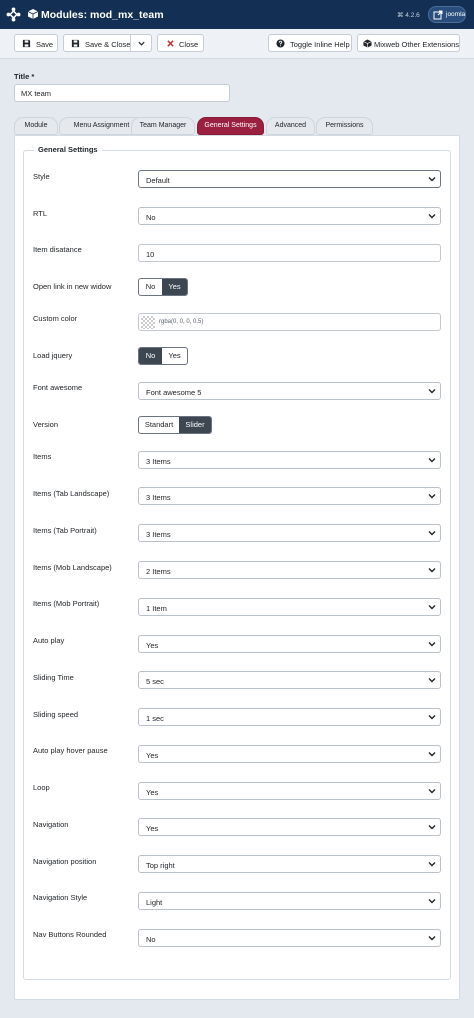 The height and width of the screenshot is (1018, 474). Describe the element at coordinates (195, 425) in the screenshot. I see `version-slider-option: Slider` at that location.